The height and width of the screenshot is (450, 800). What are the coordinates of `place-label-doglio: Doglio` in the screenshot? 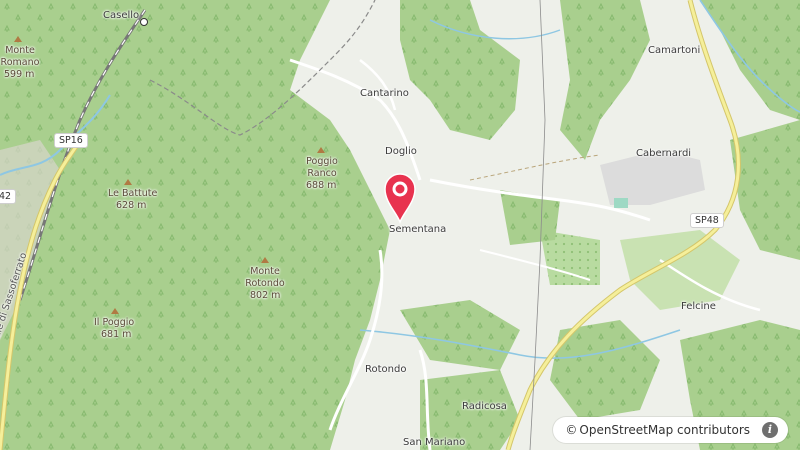 It's located at (401, 151).